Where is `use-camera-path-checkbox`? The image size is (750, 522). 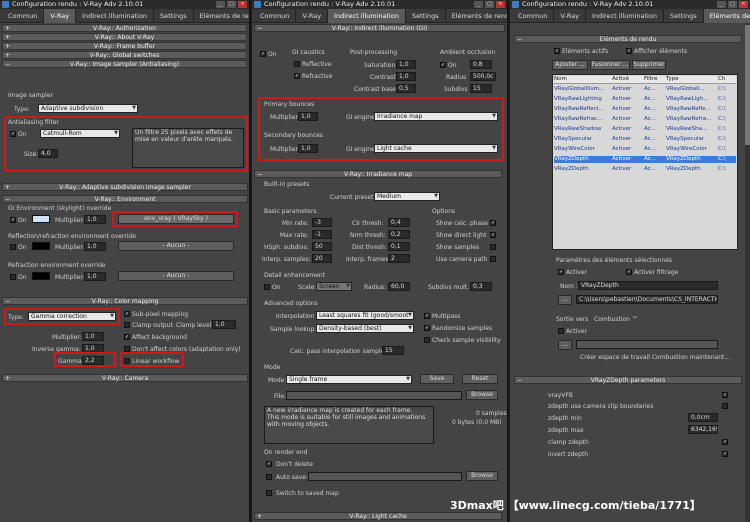 use-camera-path-checkbox is located at coordinates (493, 259).